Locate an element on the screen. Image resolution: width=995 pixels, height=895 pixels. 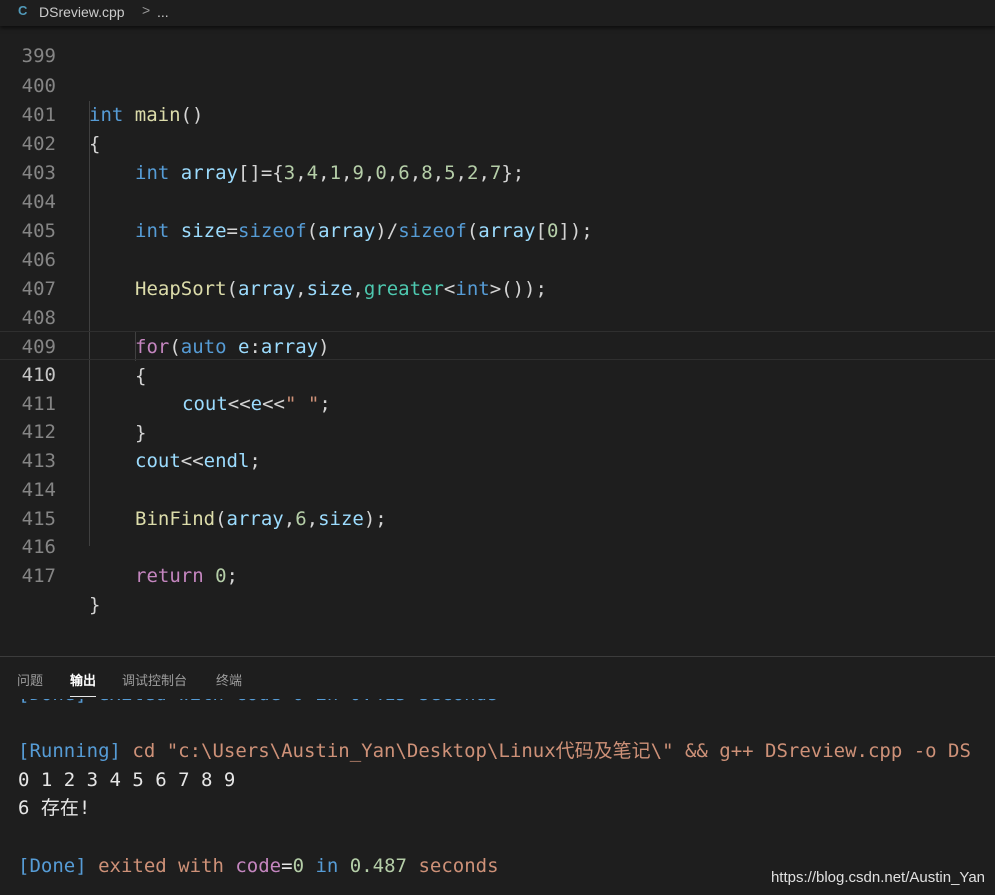
code-text: return 0; is located at coordinates (186, 576).